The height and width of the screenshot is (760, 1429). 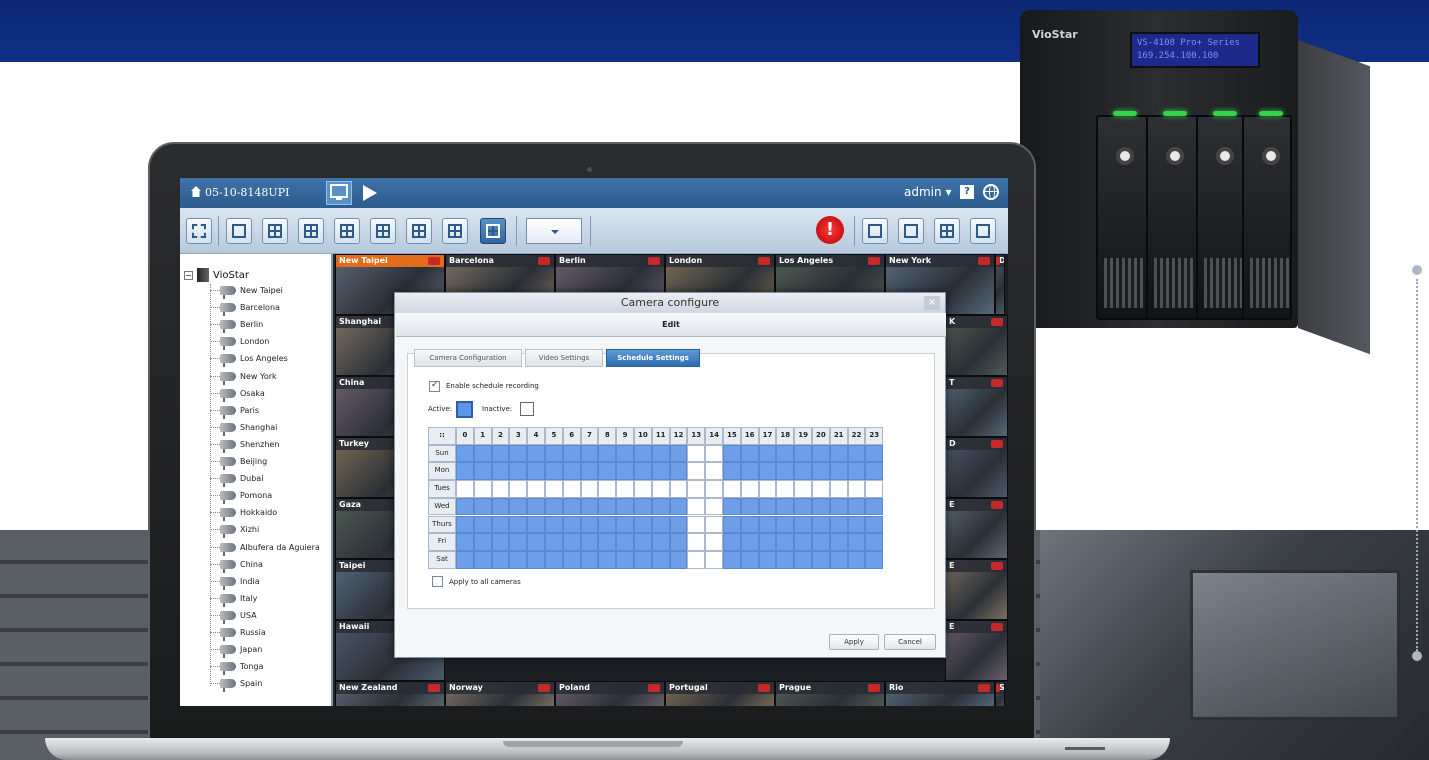 What do you see at coordinates (607, 436) in the screenshot?
I see `schedule-hour-header: 8` at bounding box center [607, 436].